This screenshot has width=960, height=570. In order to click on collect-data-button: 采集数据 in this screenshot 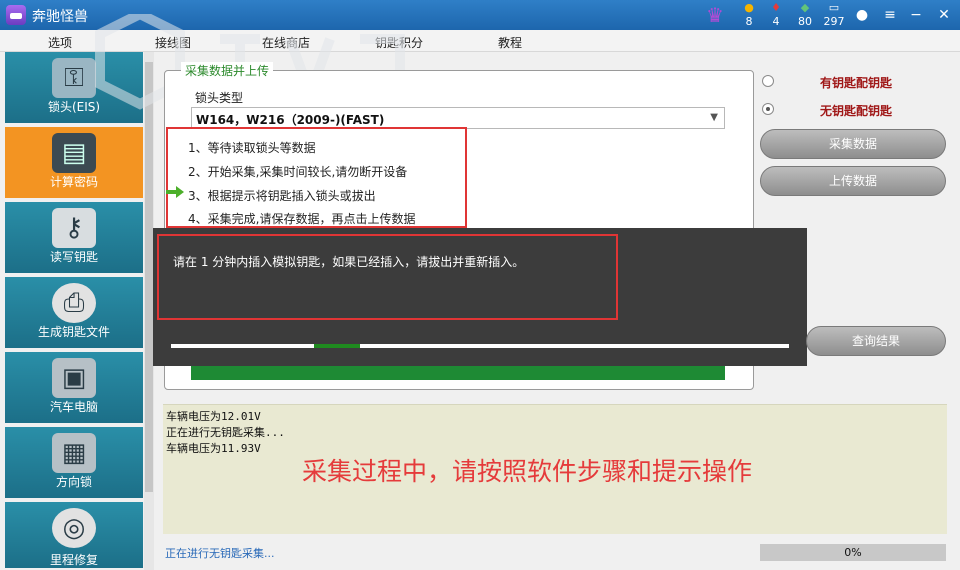, I will do `click(853, 144)`.